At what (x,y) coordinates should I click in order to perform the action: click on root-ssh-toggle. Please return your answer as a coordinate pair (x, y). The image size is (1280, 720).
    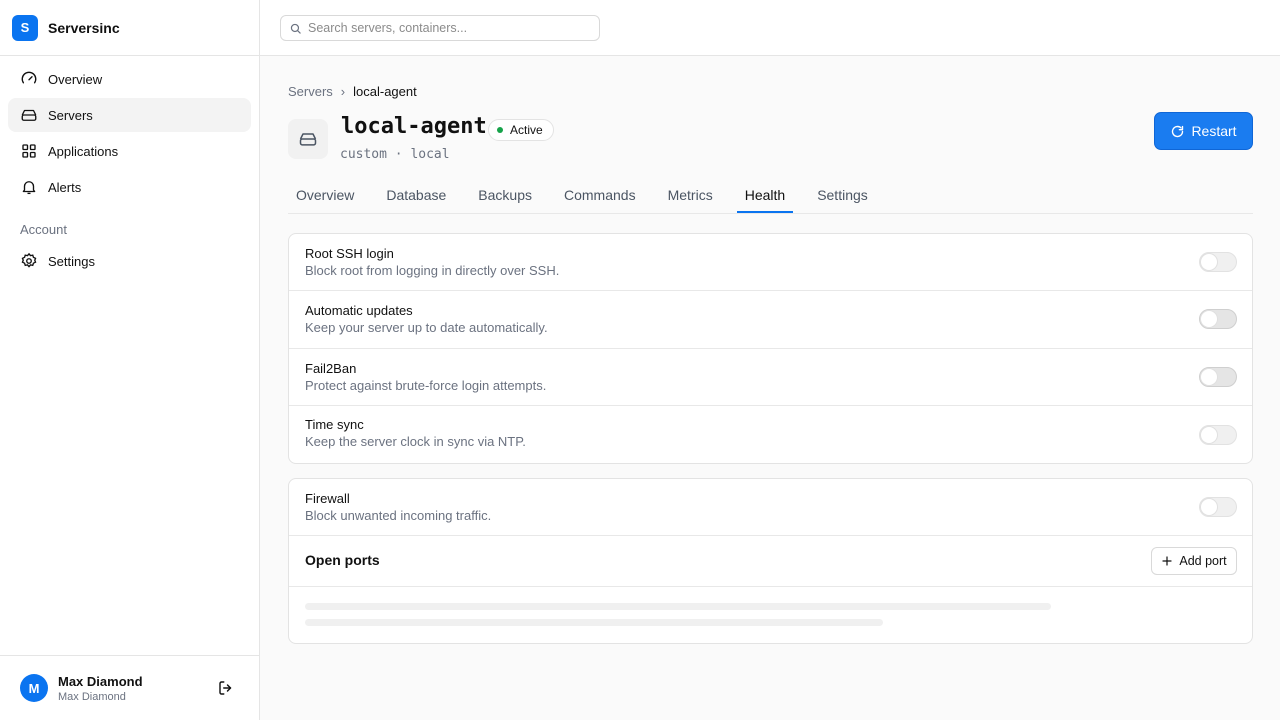
    Looking at the image, I should click on (1218, 262).